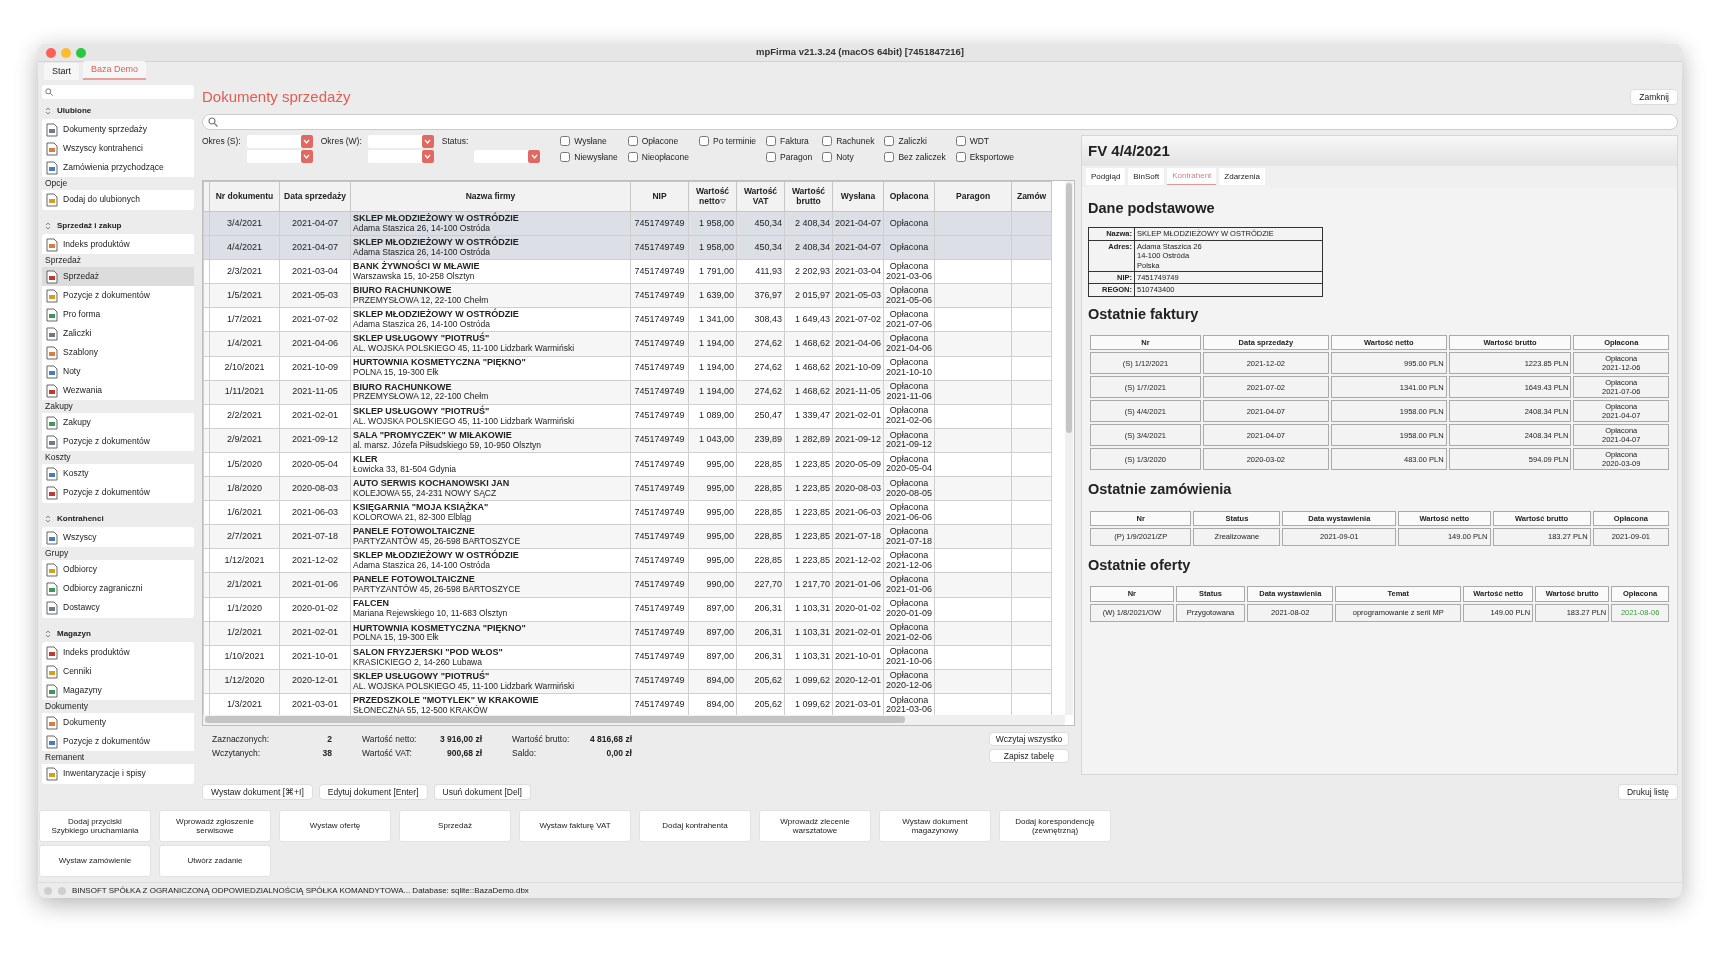  What do you see at coordinates (695, 826) in the screenshot?
I see `quick-button: Dodaj kontrahenta` at bounding box center [695, 826].